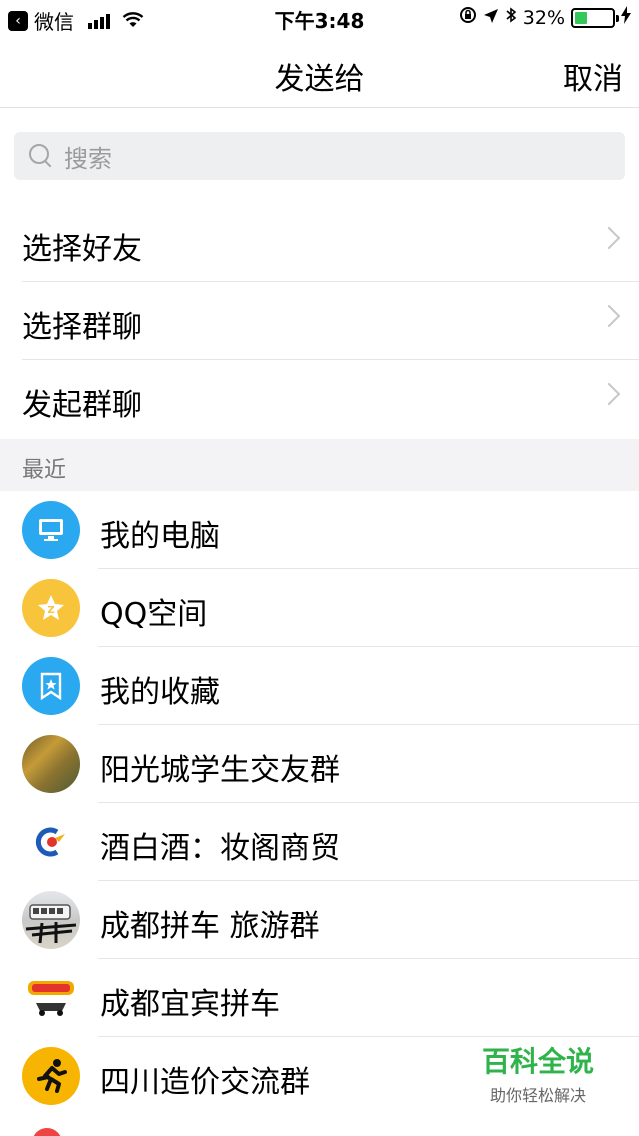 This screenshot has width=639, height=1136. Describe the element at coordinates (319, 465) in the screenshot. I see `recent-section-header: 最近` at that location.